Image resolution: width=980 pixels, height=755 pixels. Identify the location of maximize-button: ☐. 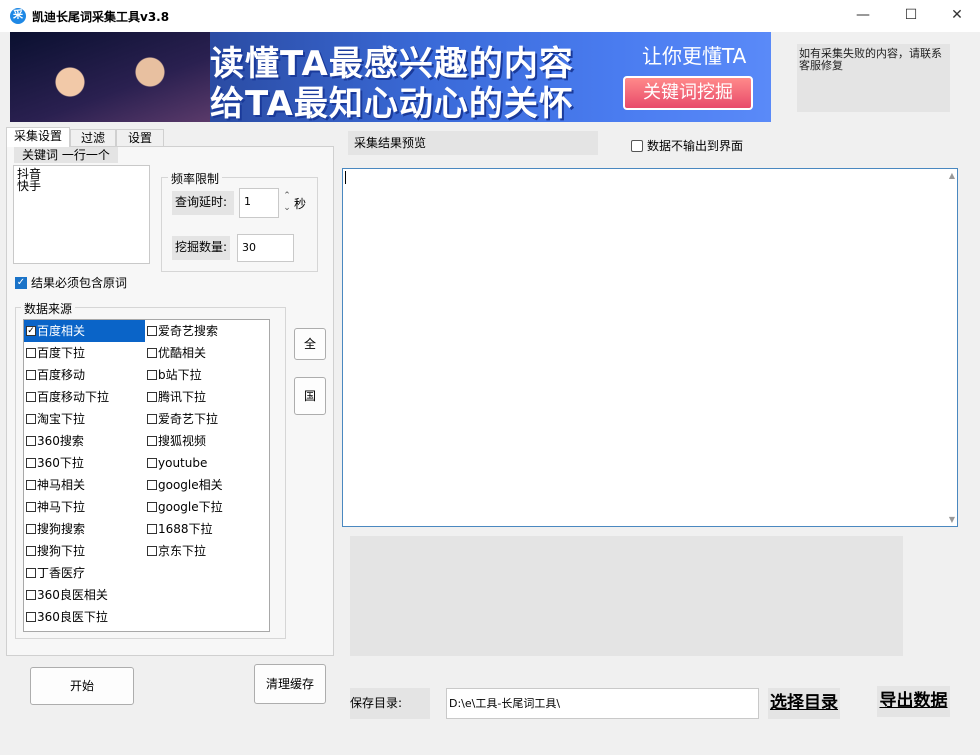
(911, 16).